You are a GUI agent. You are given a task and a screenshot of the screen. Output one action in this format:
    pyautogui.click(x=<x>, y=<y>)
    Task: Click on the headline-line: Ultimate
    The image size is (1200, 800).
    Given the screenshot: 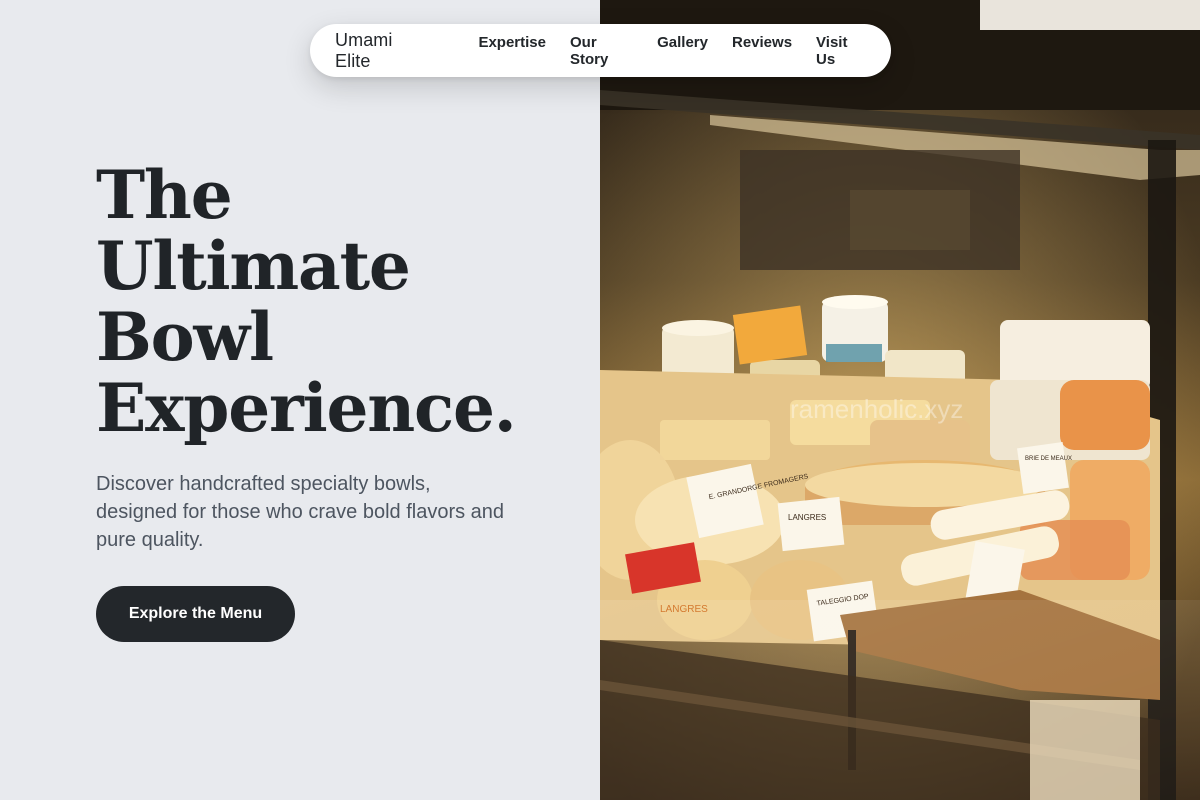 What is the action you would take?
    pyautogui.click(x=253, y=266)
    